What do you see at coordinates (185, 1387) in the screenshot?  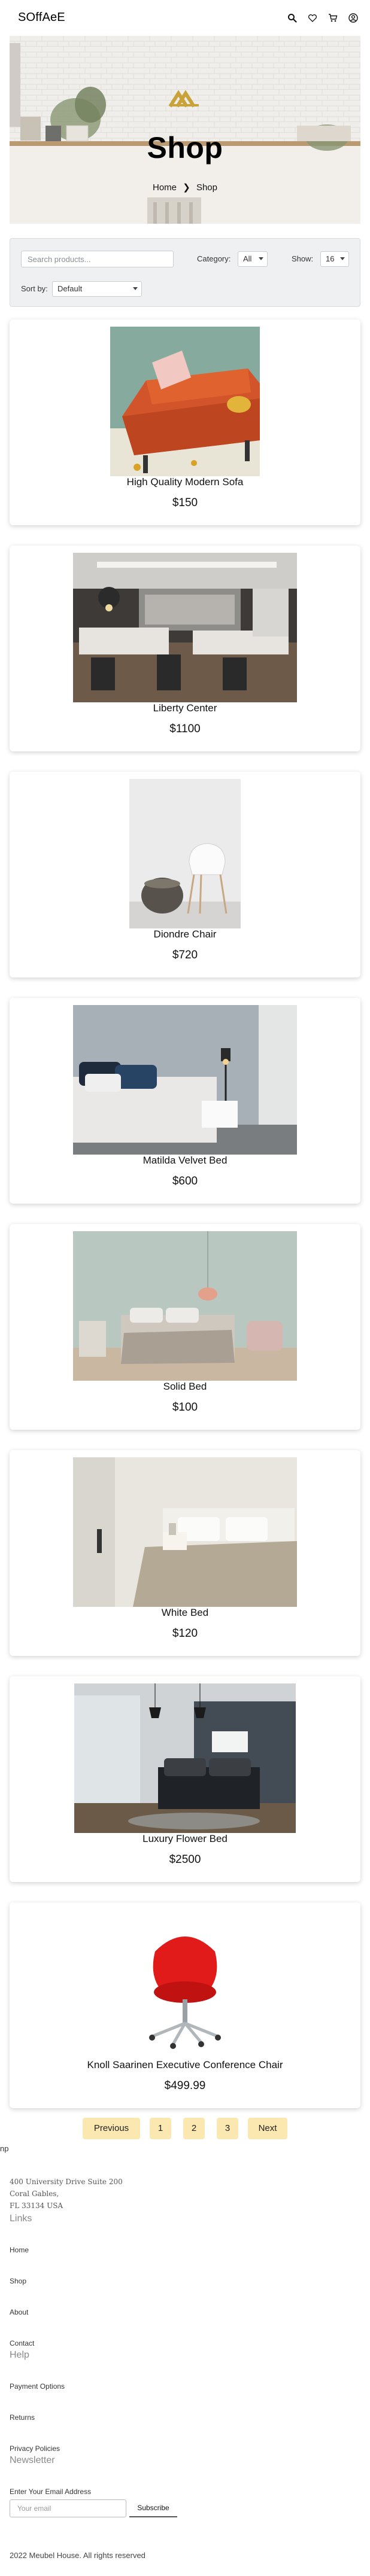 I see `product-name: Solid Bed` at bounding box center [185, 1387].